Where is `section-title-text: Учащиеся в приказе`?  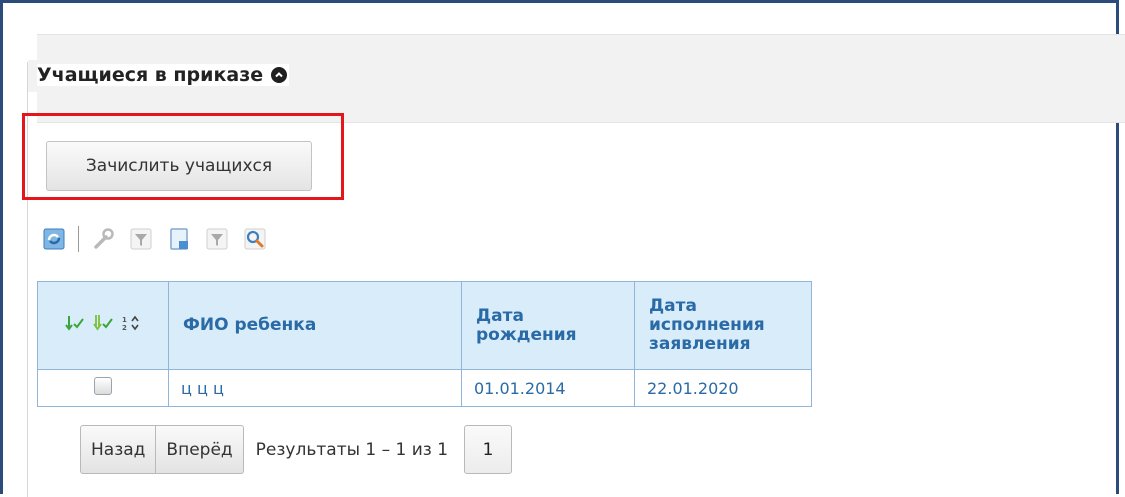
section-title-text: Учащиеся в приказе is located at coordinates (150, 75).